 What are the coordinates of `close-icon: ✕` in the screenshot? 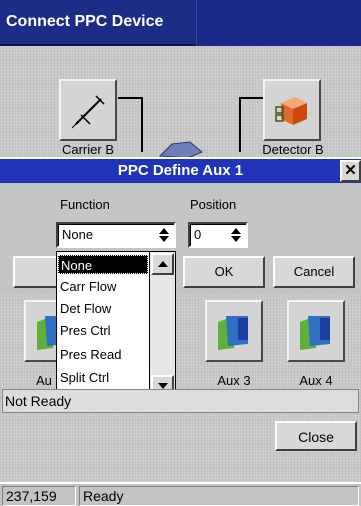 It's located at (350, 170).